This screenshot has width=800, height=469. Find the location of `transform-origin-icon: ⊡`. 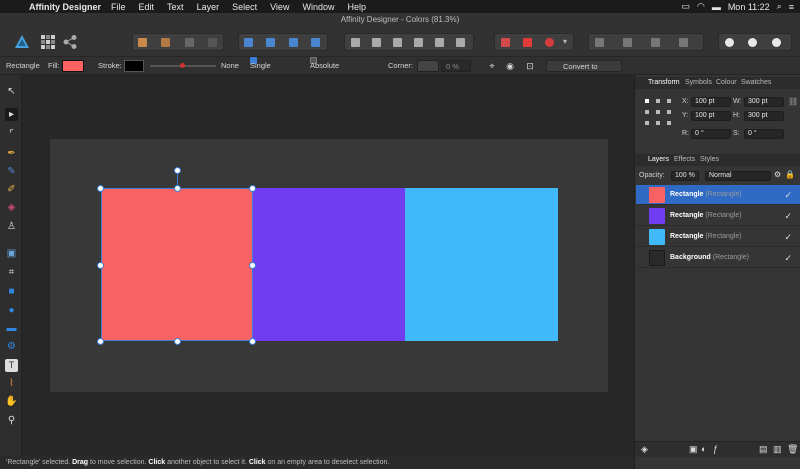

transform-origin-icon: ⊡ is located at coordinates (530, 66).